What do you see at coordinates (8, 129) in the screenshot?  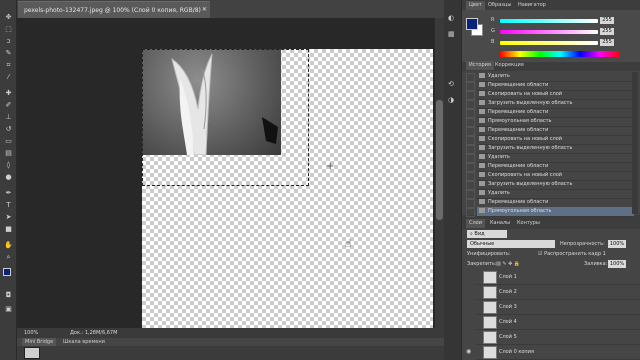 I see `history-brush-icon: ↺` at bounding box center [8, 129].